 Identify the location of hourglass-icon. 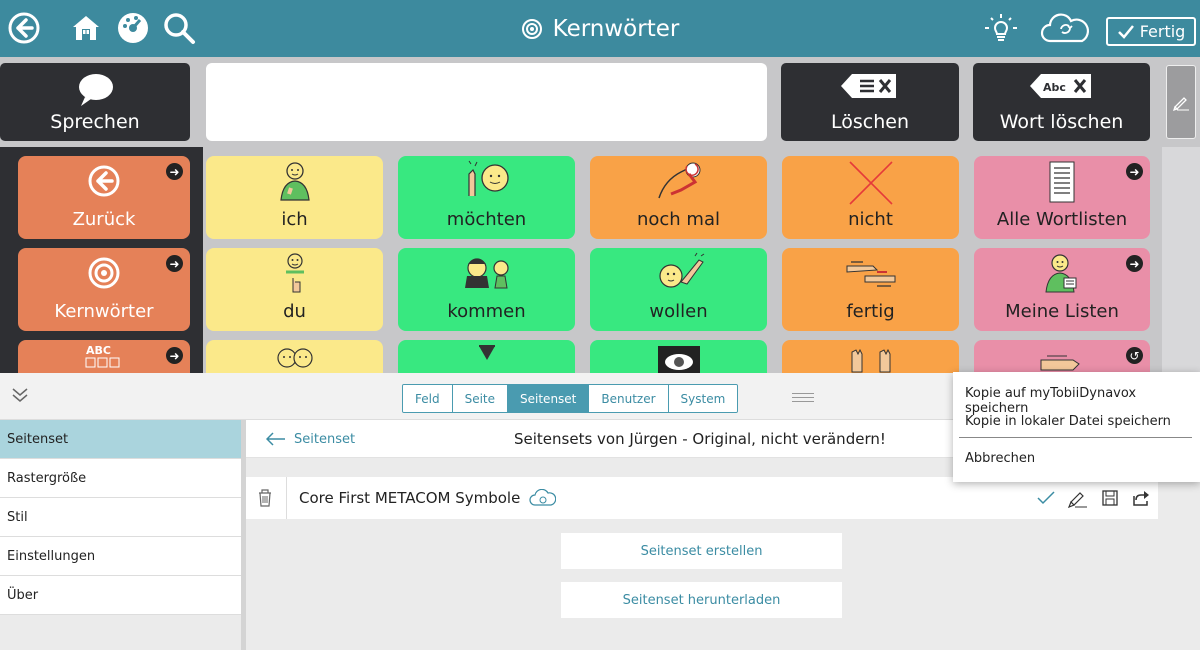
(486, 358).